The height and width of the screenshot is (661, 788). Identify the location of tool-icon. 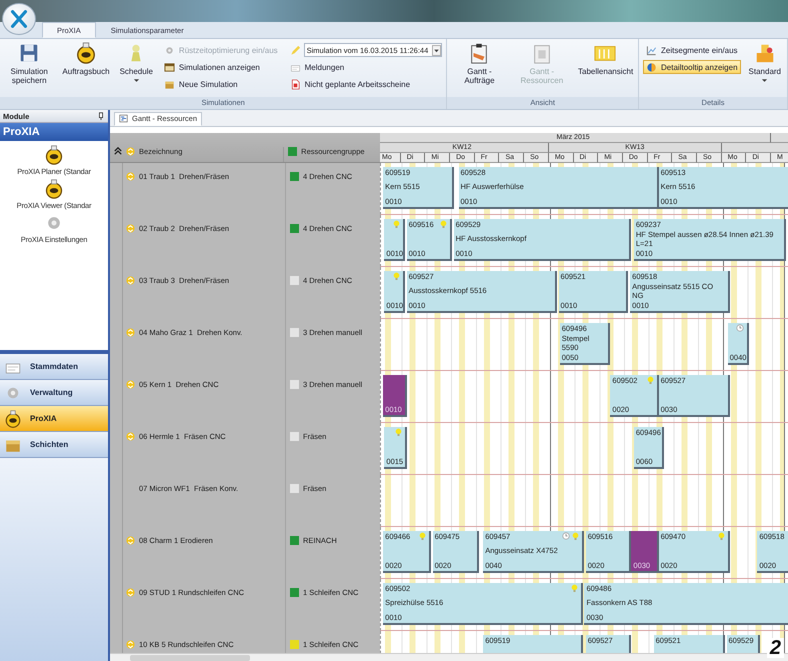
(169, 50).